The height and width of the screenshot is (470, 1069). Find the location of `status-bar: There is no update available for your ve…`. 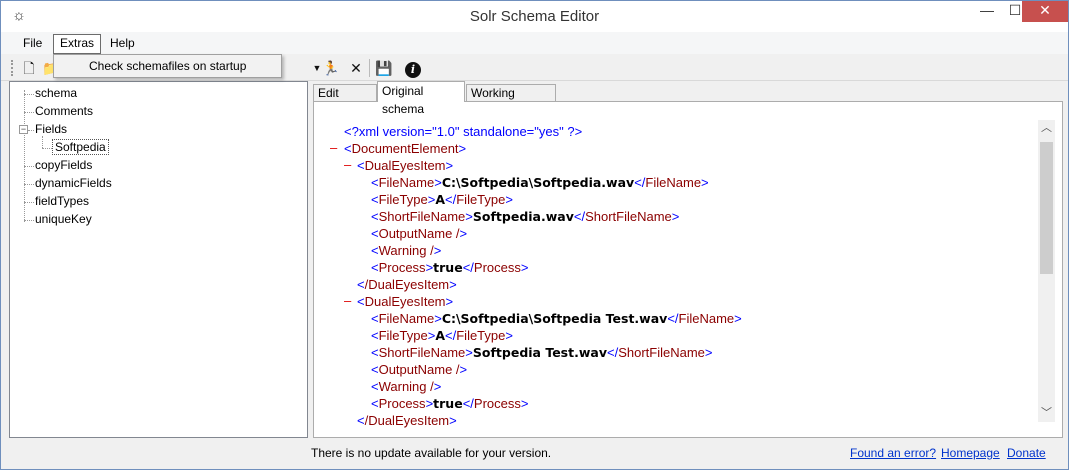

status-bar: There is no update available for your ve… is located at coordinates (534, 455).